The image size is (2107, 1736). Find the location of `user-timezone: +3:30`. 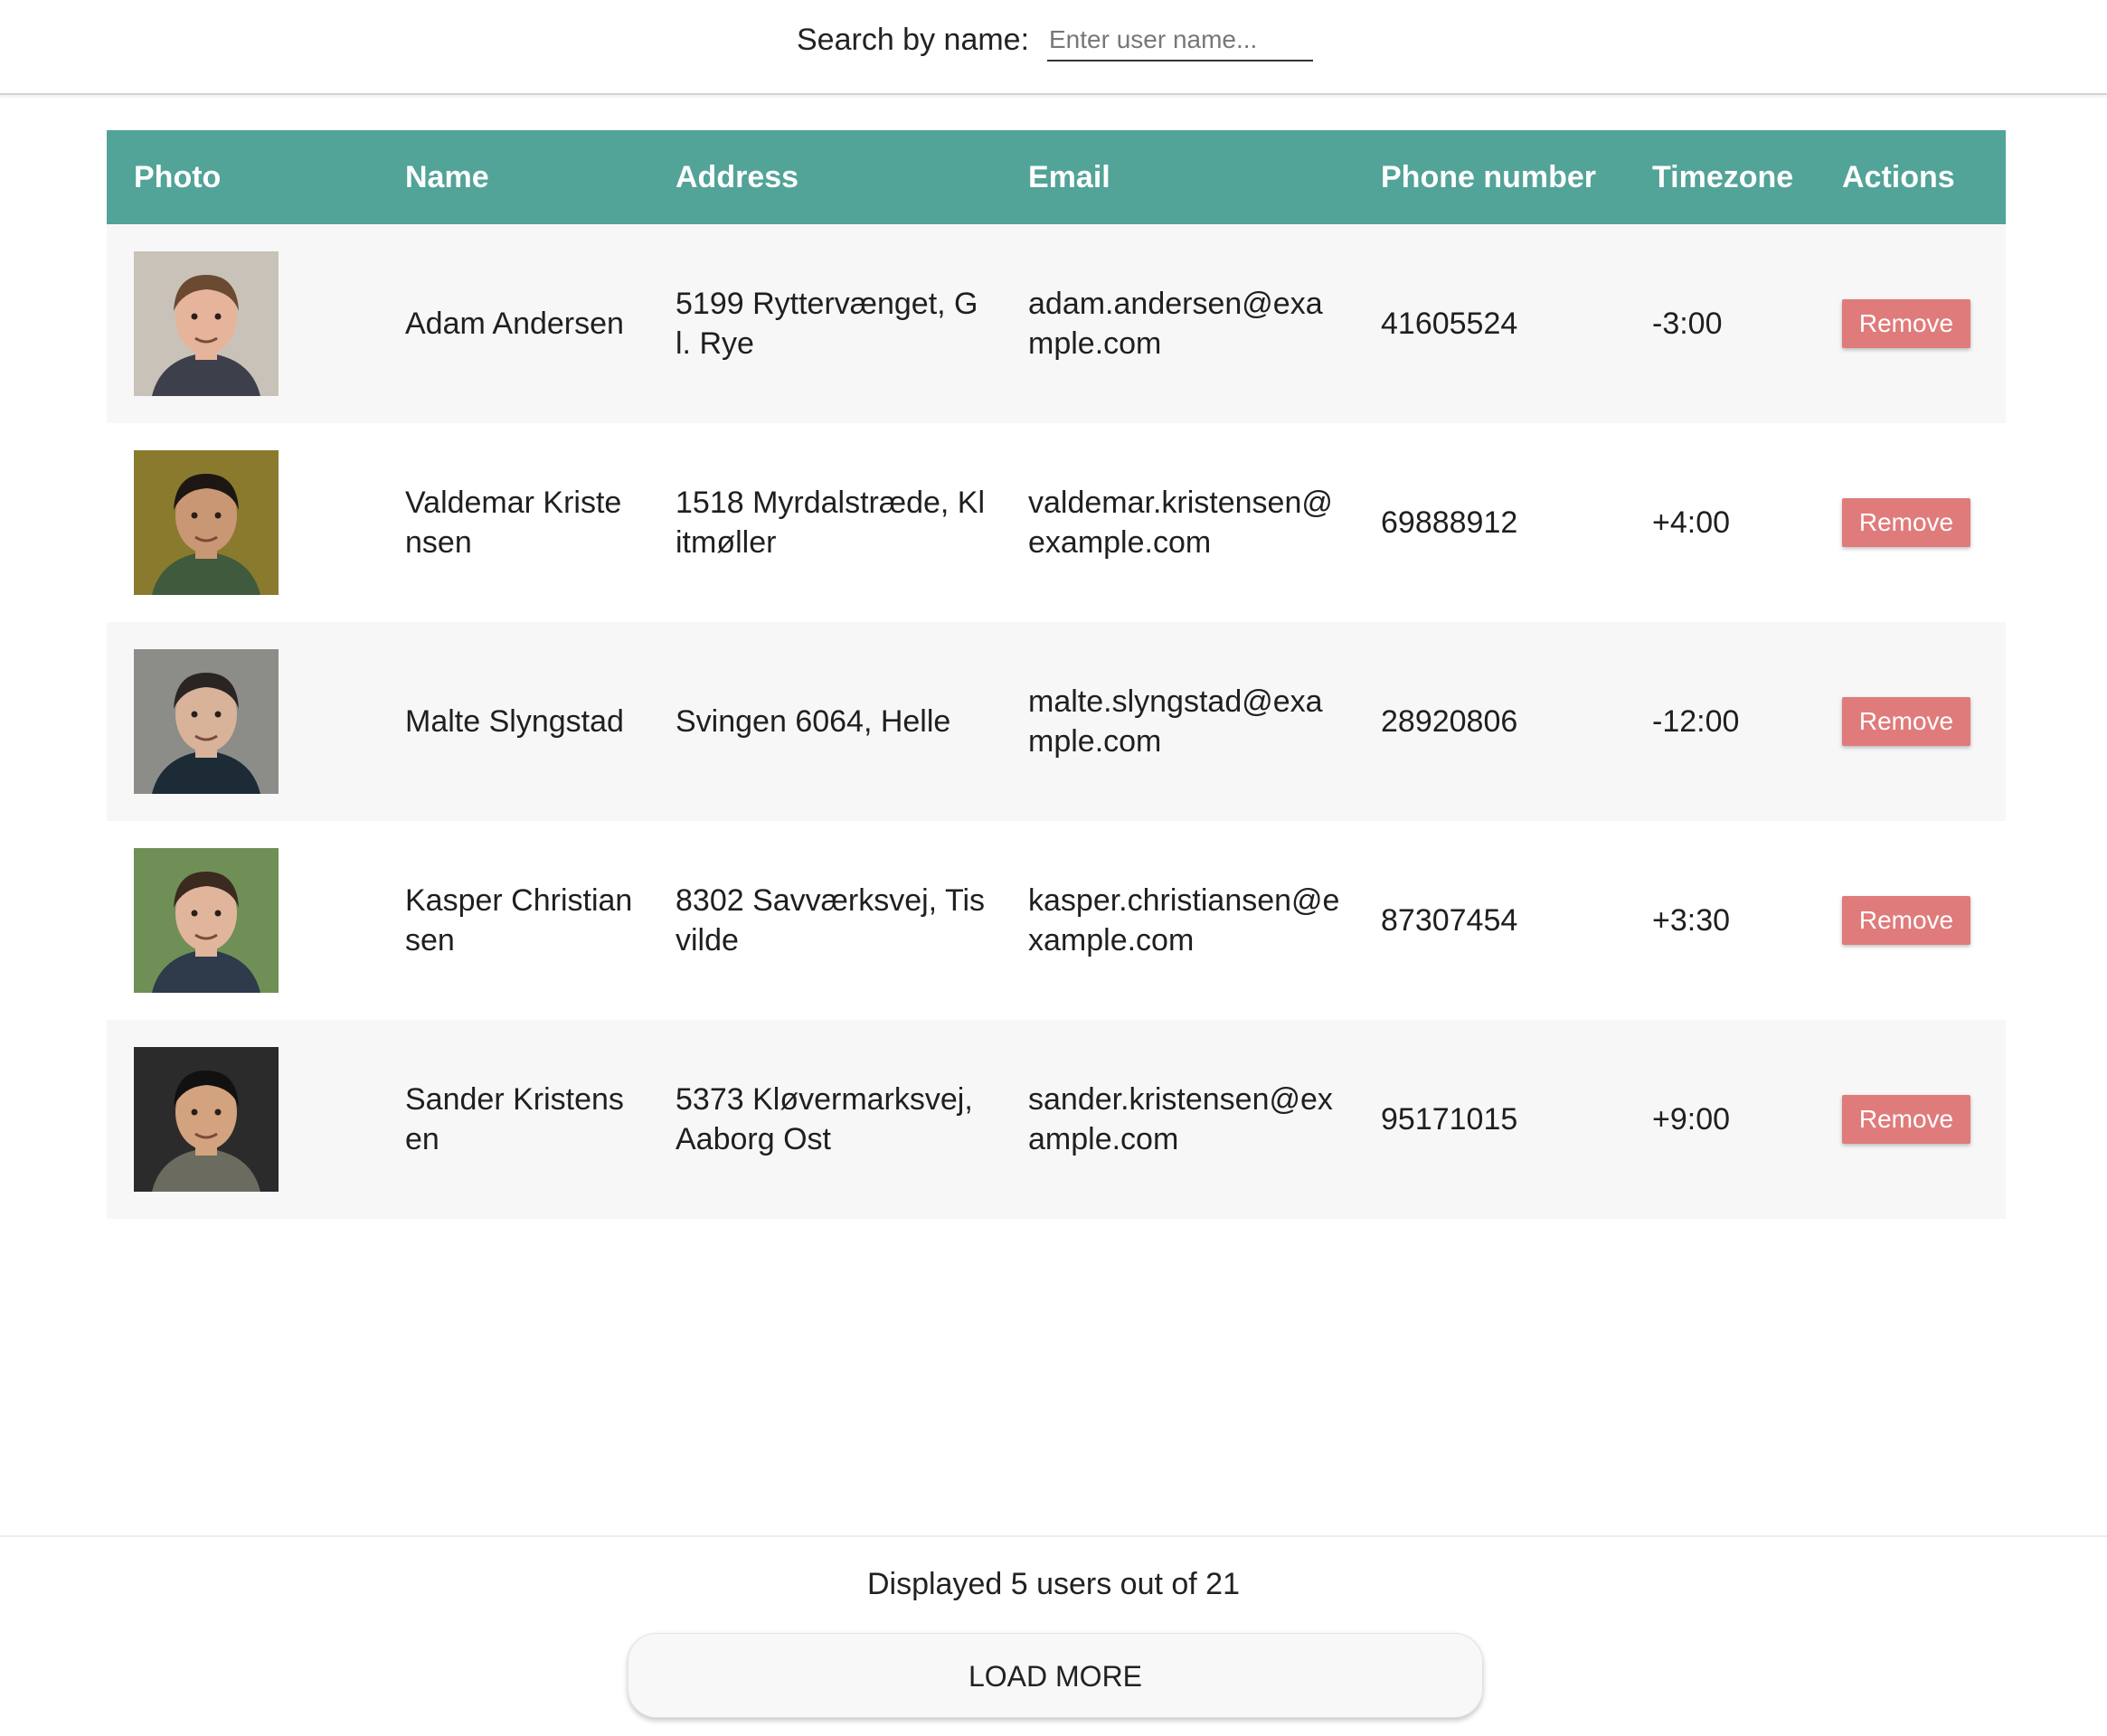

user-timezone: +3:30 is located at coordinates (1691, 921).